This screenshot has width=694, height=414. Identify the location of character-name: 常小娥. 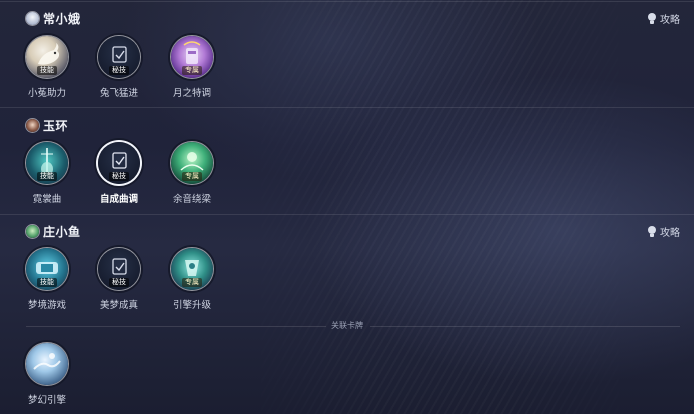
(62, 18).